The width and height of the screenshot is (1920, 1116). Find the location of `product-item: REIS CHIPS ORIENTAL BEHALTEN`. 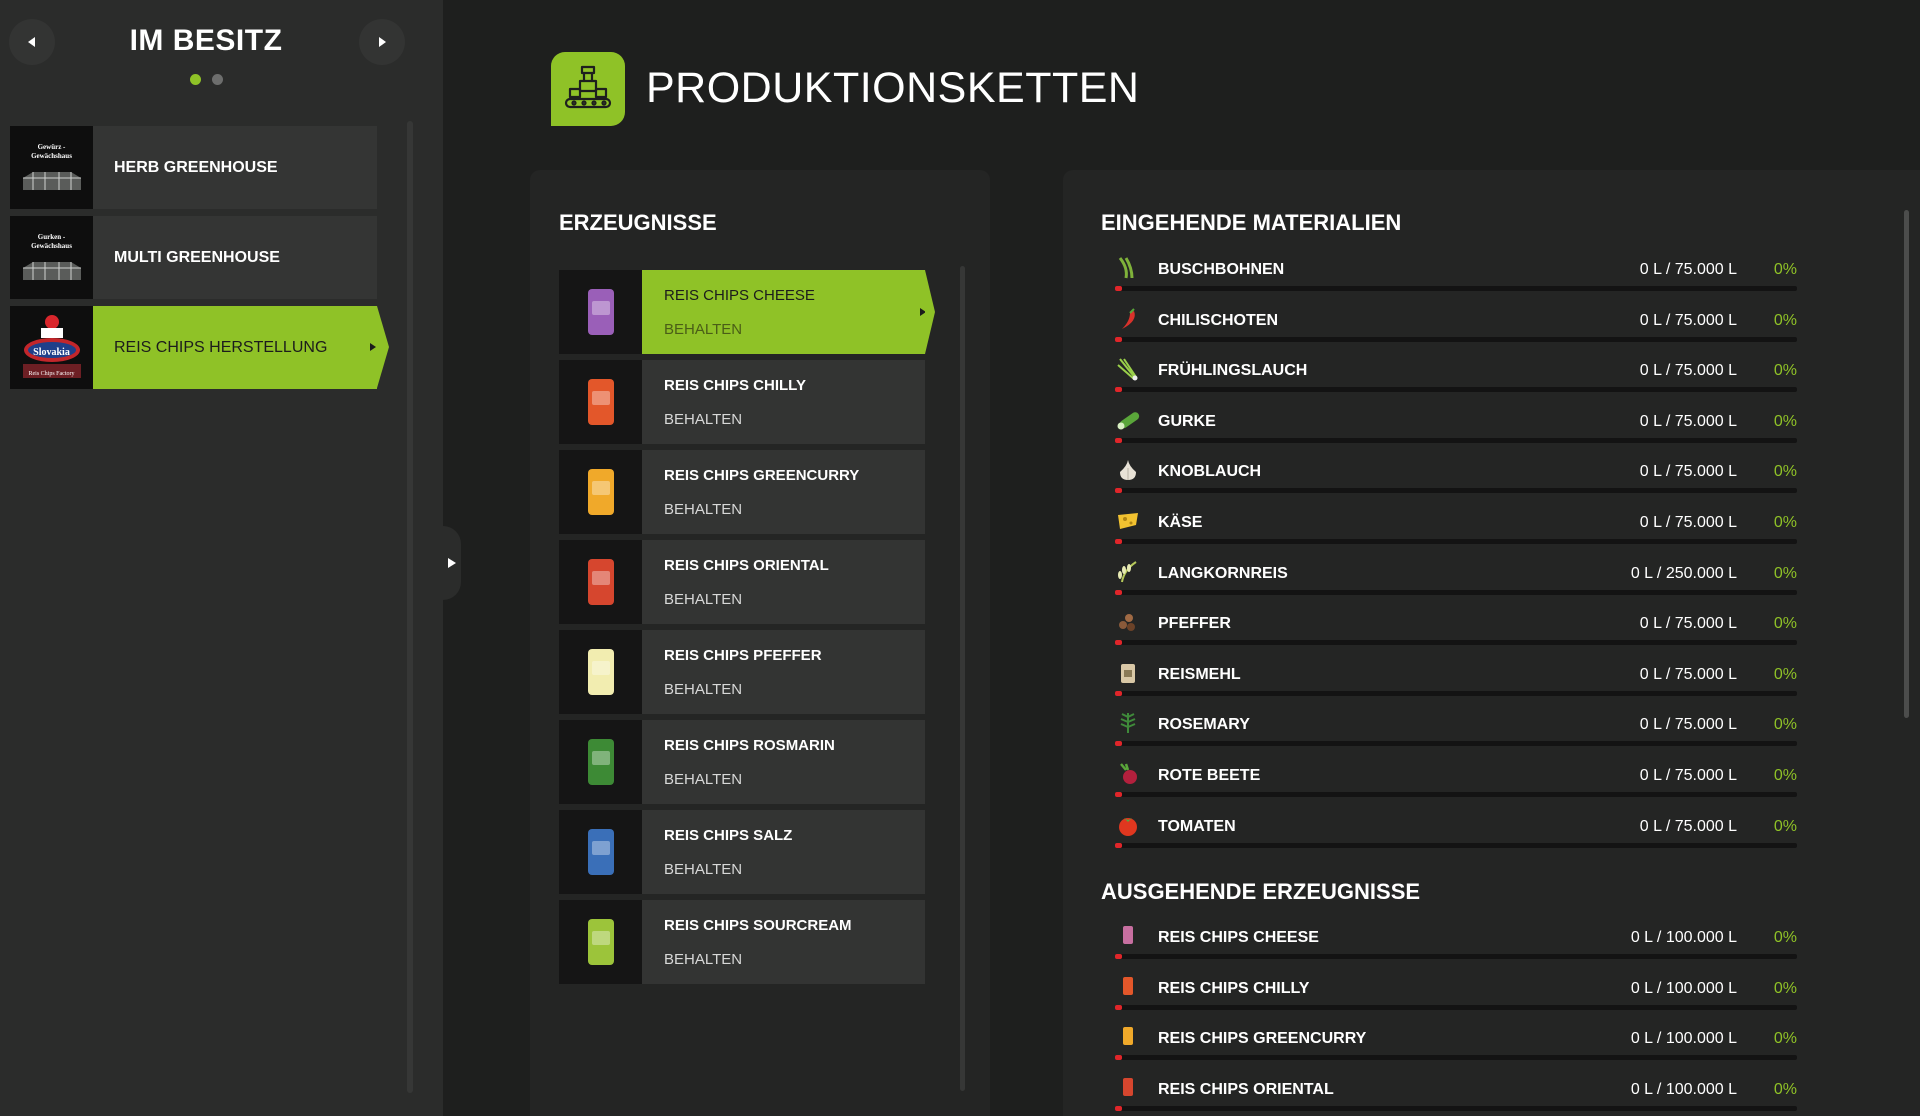

product-item: REIS CHIPS ORIENTAL BEHALTEN is located at coordinates (742, 582).